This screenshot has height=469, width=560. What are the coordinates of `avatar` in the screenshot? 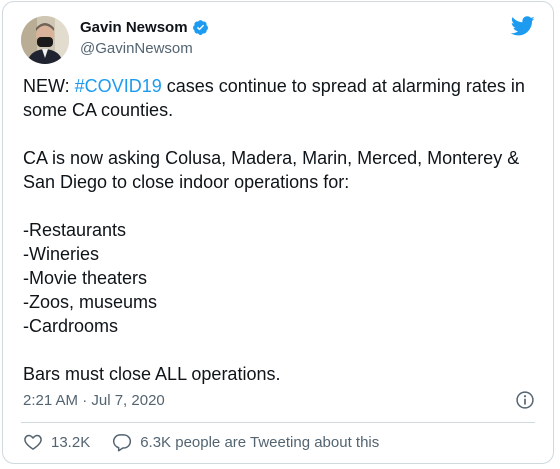 It's located at (45, 40).